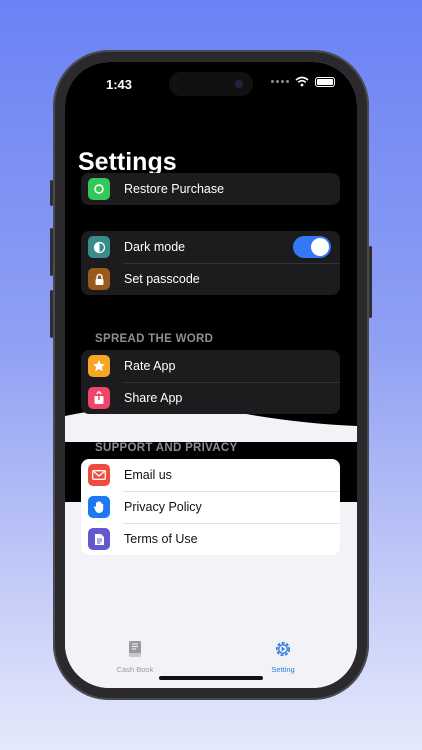 The width and height of the screenshot is (422, 750). I want to click on rate-app-label: Rate App, so click(150, 366).